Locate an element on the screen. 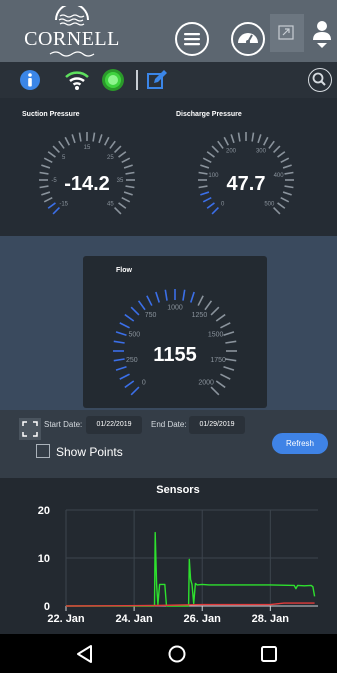  wifi-icon is located at coordinates (77, 80).